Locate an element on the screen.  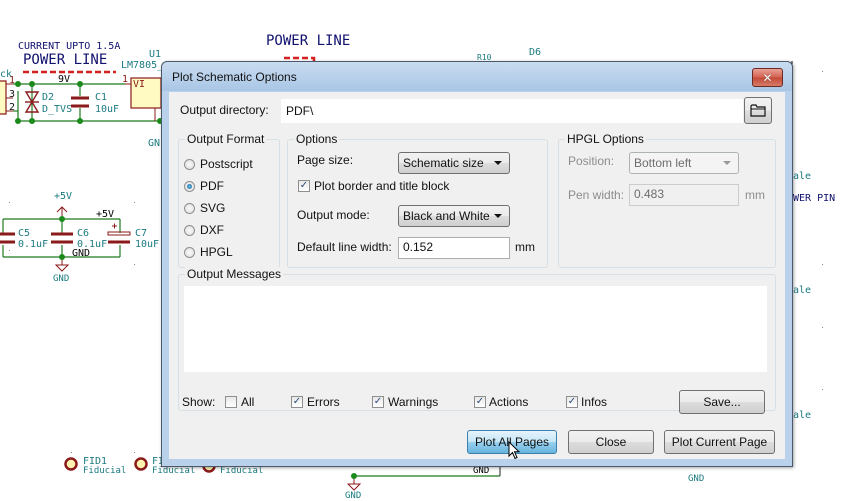
c5-value: 0.1uF is located at coordinates (33, 244).